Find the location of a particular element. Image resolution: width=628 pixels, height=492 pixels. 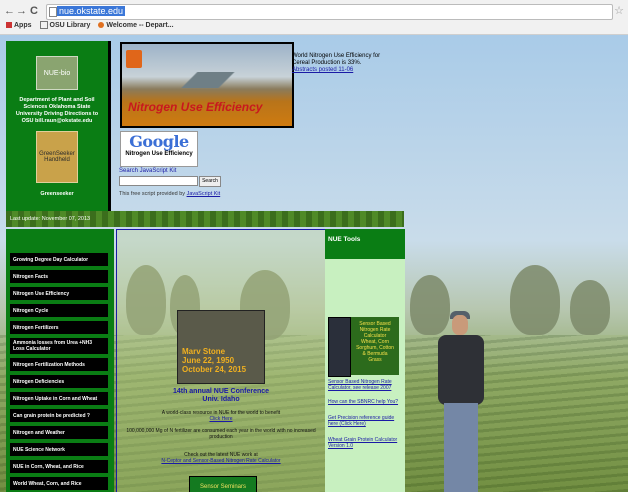

nue-tools-header: NUE Tools is located at coordinates (365, 244).